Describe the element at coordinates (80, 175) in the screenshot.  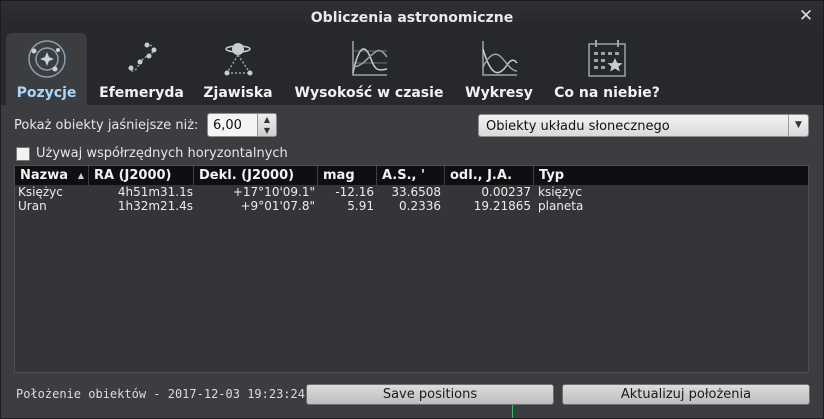
I see `sort-ascending-icon: ▲` at that location.